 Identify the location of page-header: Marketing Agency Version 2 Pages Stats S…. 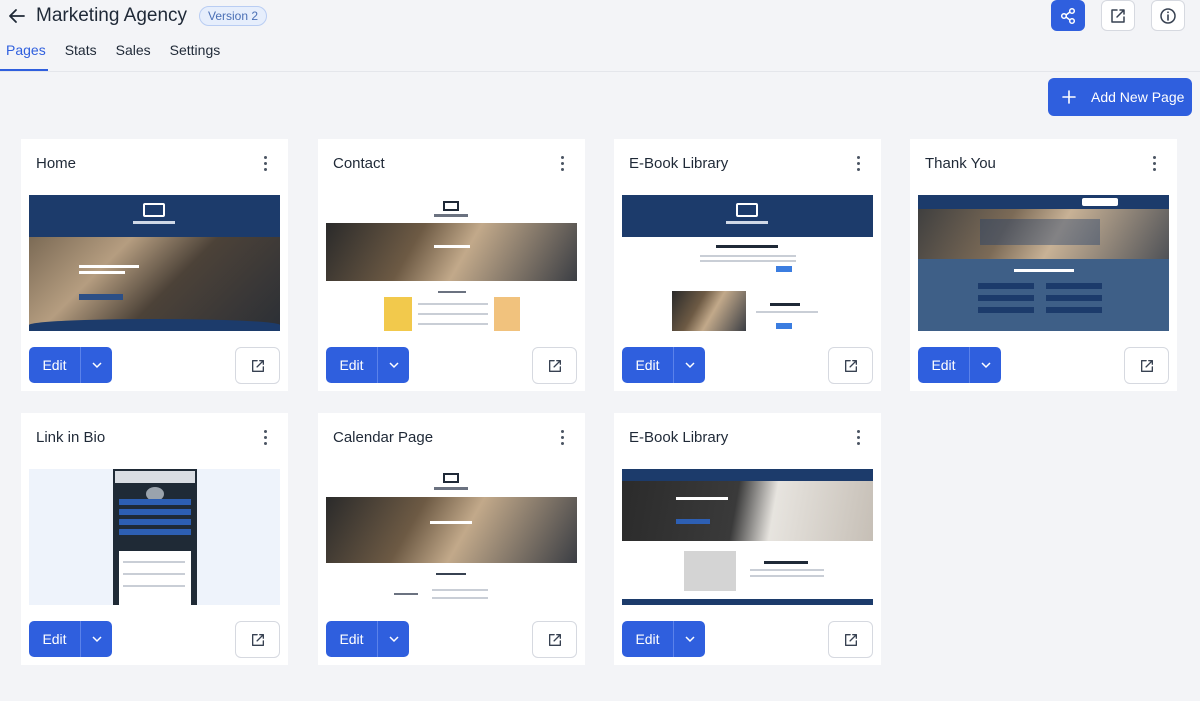
(600, 36).